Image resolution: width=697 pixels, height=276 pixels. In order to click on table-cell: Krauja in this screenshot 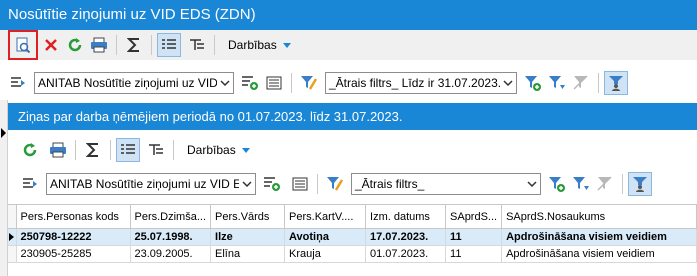, I will do `click(325, 254)`.